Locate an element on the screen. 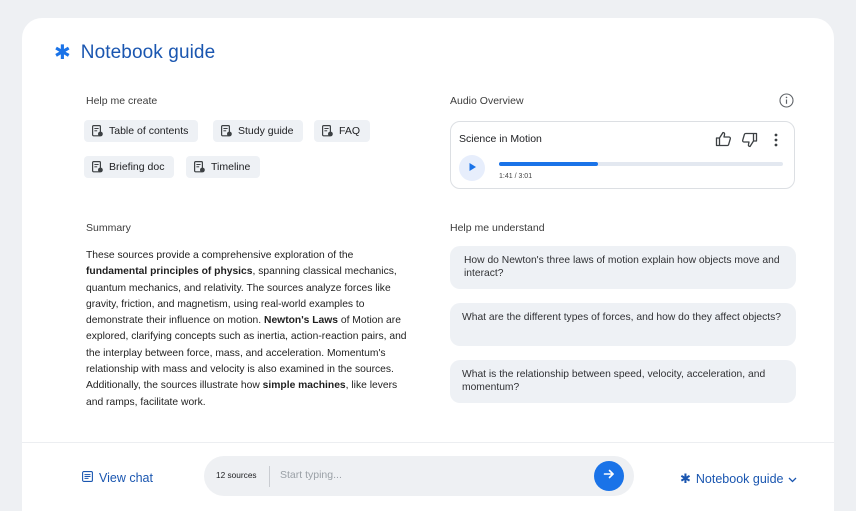 This screenshot has height=511, width=856. arrow-right-icon is located at coordinates (609, 476).